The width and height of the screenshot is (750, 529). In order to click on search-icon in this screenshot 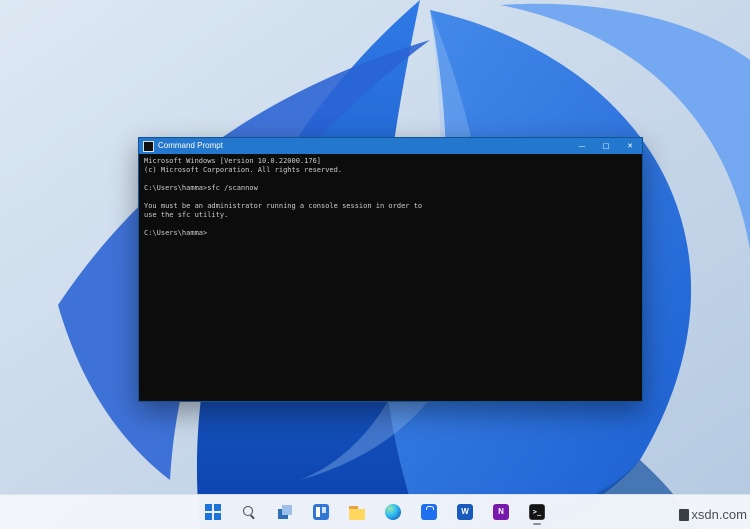, I will do `click(249, 512)`.